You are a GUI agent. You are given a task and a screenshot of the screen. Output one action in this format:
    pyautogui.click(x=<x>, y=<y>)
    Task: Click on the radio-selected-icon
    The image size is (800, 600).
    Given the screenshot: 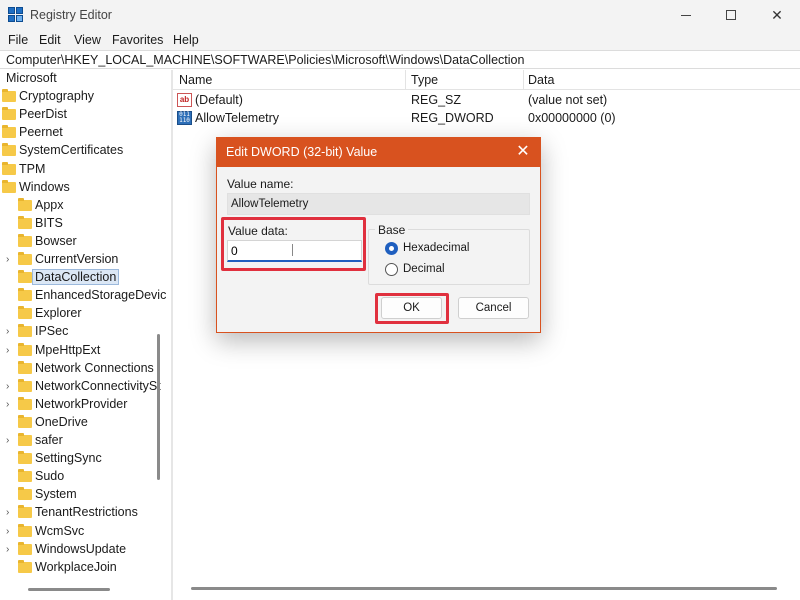 What is the action you would take?
    pyautogui.click(x=391, y=248)
    